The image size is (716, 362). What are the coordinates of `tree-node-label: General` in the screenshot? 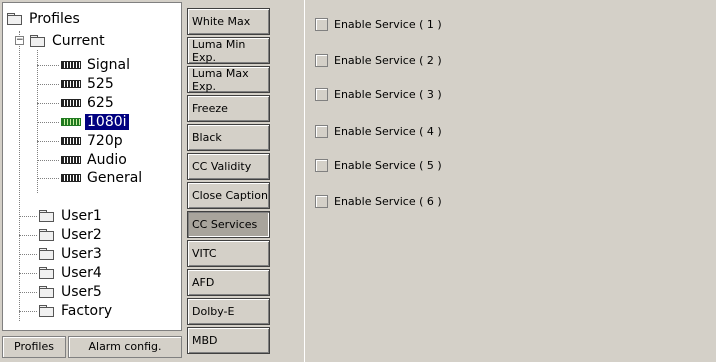 It's located at (115, 178).